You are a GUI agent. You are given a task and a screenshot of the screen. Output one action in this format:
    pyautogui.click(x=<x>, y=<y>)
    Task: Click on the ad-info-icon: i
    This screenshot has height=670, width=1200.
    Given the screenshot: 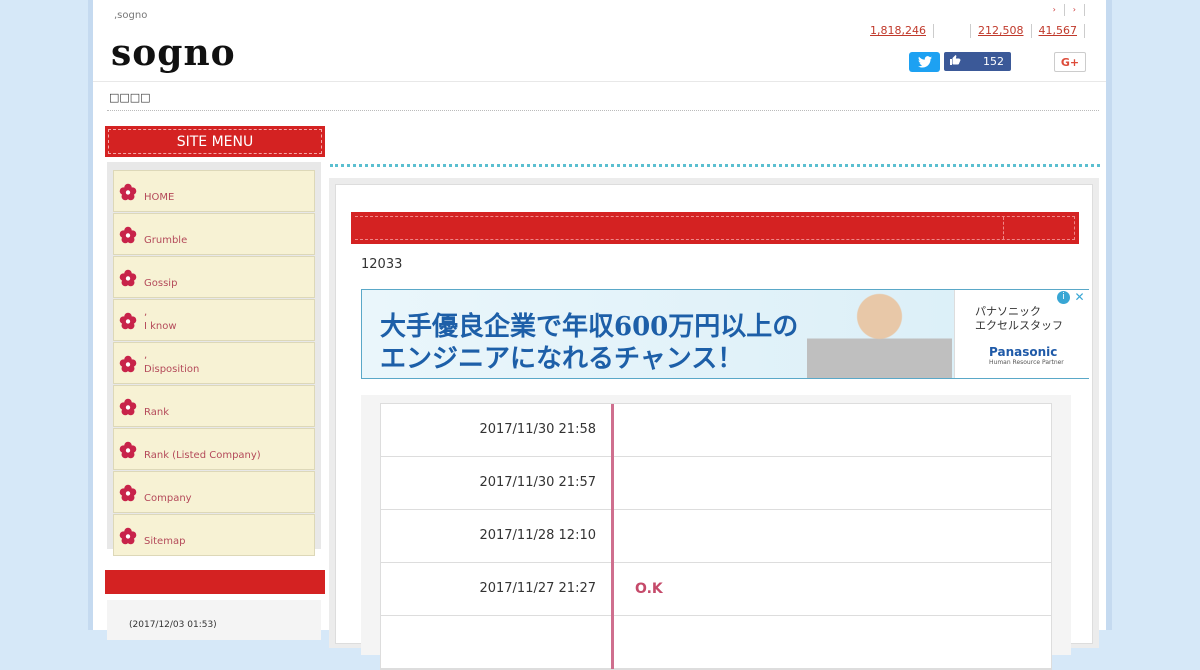 What is the action you would take?
    pyautogui.click(x=1063, y=297)
    